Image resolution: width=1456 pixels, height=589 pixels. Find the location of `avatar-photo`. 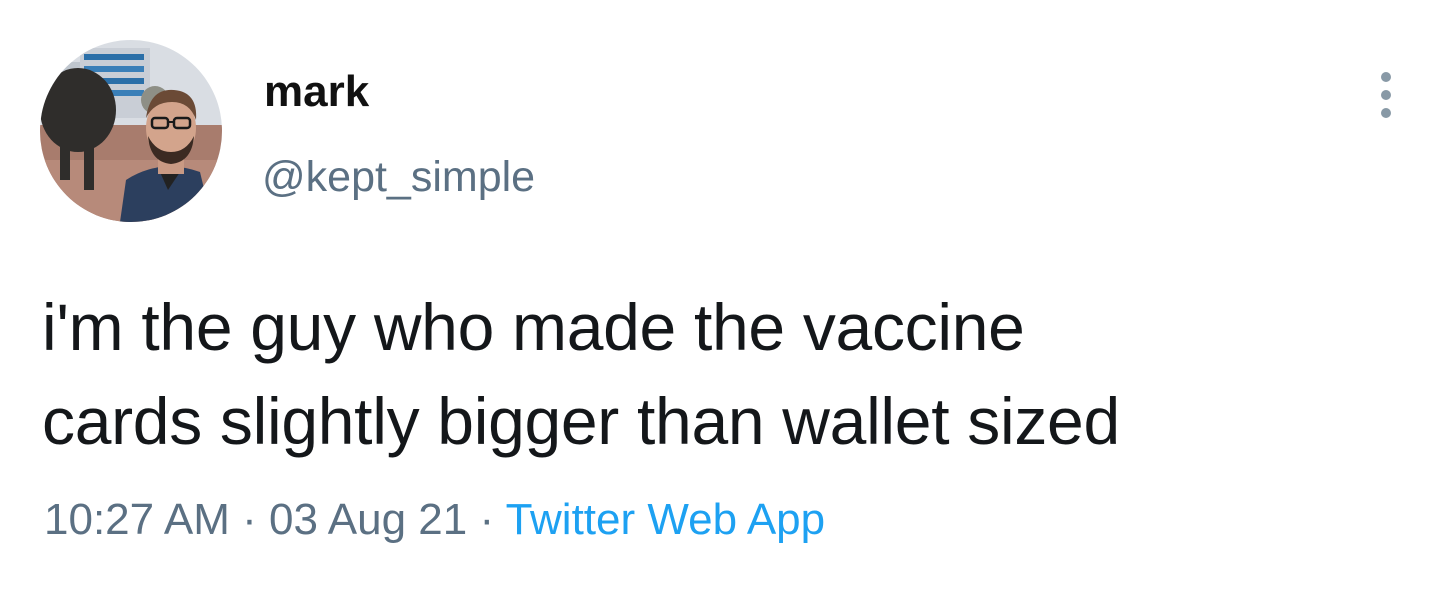

avatar-photo is located at coordinates (131, 131).